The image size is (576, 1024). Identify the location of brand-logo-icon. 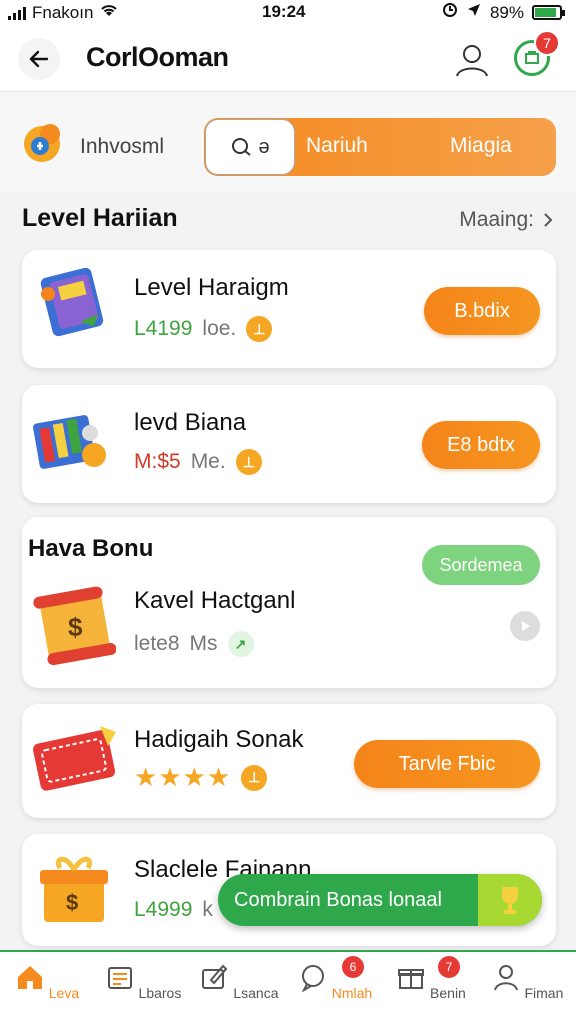
(44, 143).